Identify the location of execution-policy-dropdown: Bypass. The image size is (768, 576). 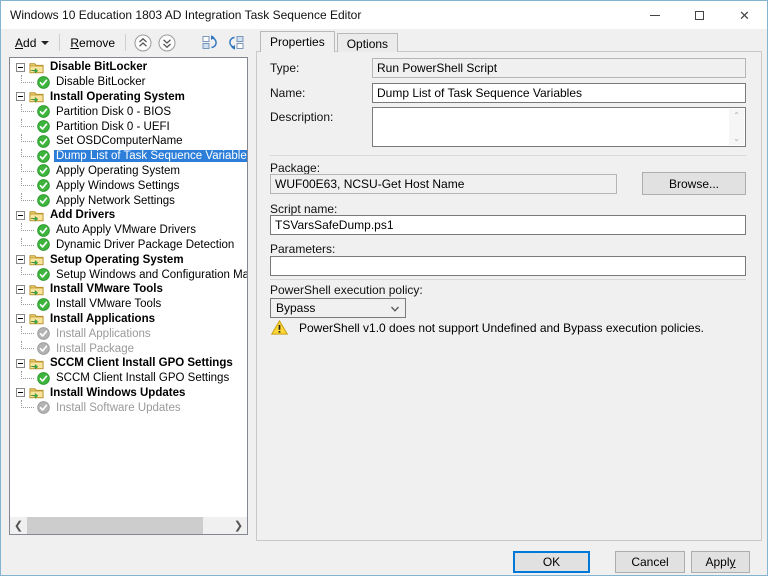
(338, 308).